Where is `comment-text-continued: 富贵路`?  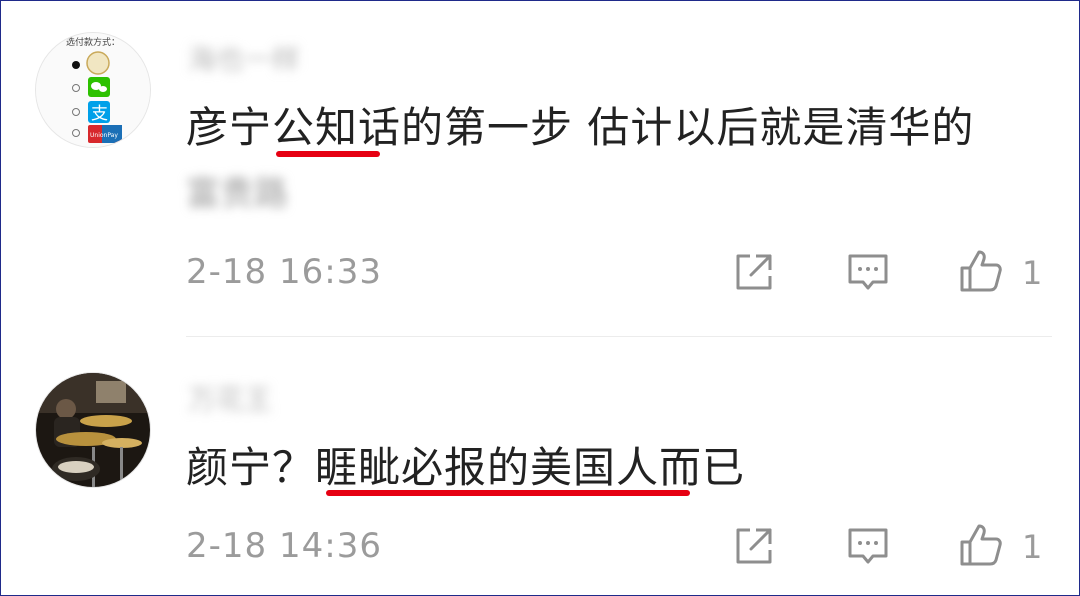 comment-text-continued: 富贵路 is located at coordinates (237, 194).